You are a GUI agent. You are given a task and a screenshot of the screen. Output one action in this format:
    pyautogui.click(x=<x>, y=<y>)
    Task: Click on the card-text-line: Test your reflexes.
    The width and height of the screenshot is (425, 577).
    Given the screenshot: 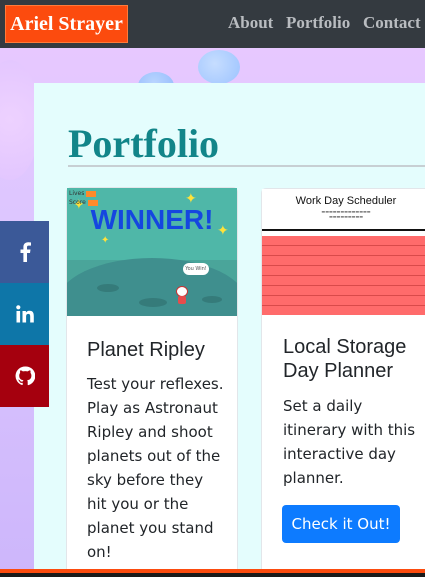 What is the action you would take?
    pyautogui.click(x=155, y=384)
    